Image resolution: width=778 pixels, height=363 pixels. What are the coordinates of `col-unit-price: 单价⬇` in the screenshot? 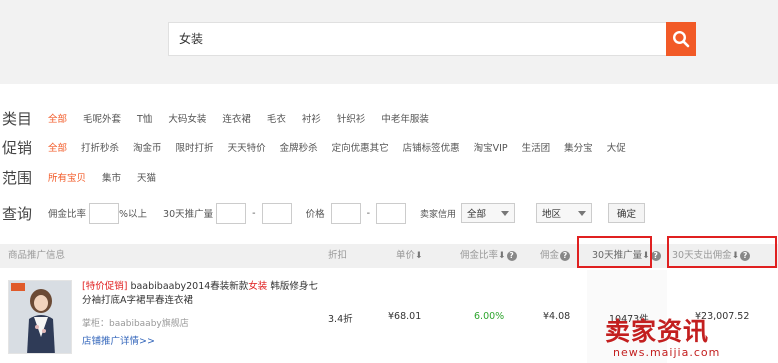 It's located at (409, 256).